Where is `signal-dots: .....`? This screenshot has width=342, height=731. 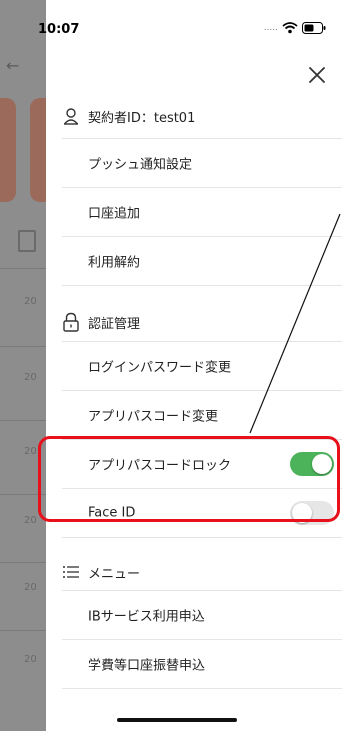 signal-dots: ..... is located at coordinates (270, 28).